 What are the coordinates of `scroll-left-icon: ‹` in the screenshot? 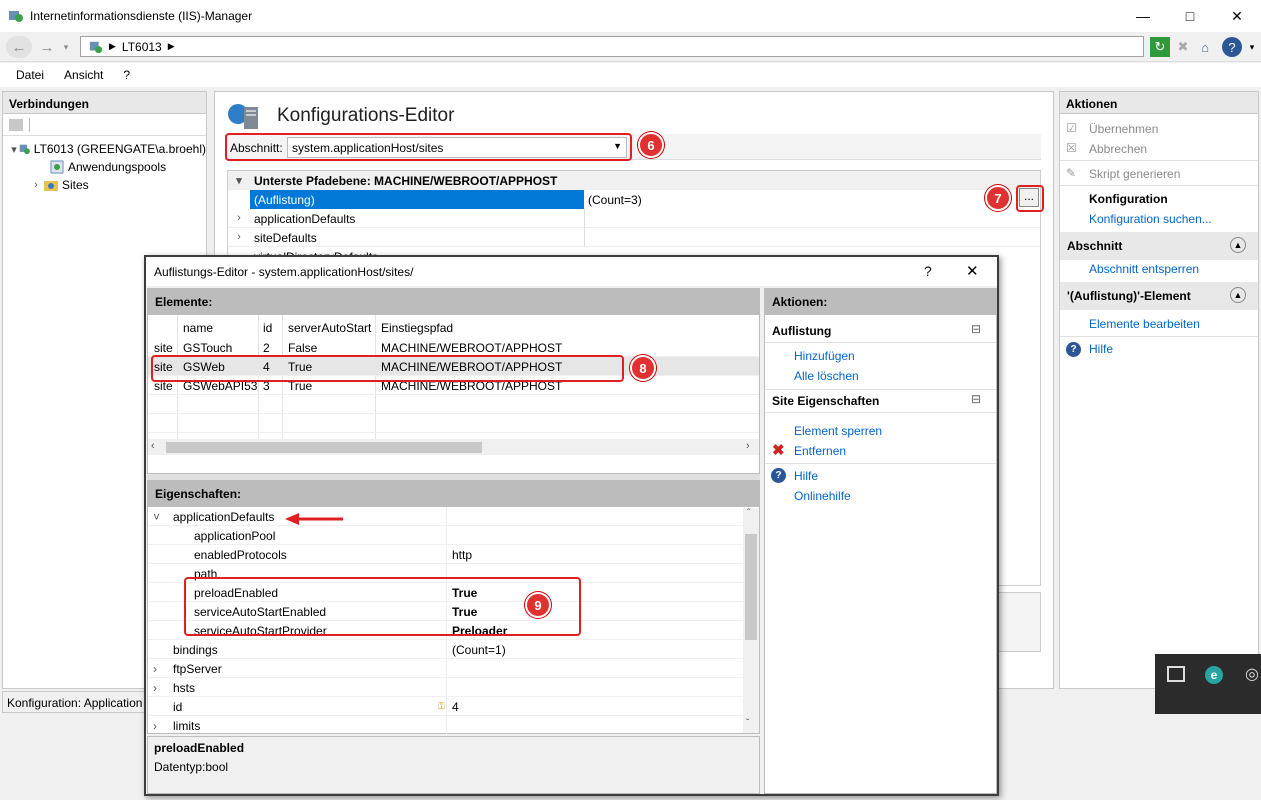 It's located at (153, 446).